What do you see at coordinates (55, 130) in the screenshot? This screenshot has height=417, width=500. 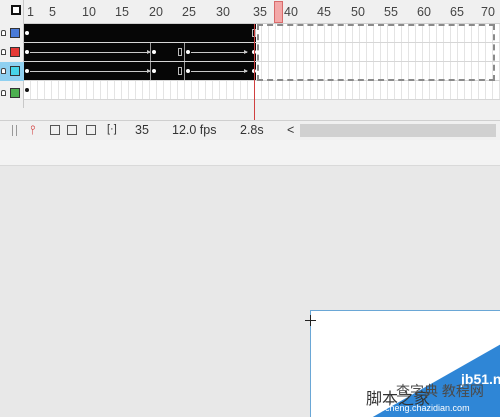 I see `onion-skin-icon` at bounding box center [55, 130].